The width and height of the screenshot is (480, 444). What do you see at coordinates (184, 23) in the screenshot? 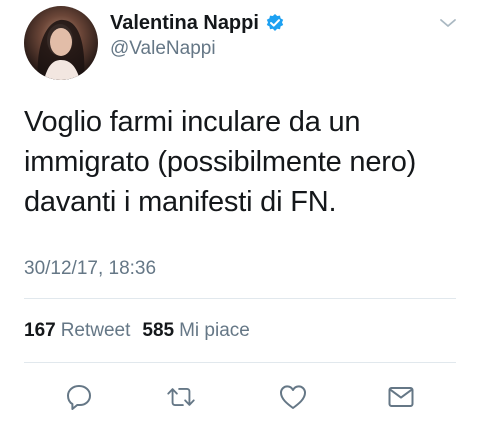
I see `author-name: Valentina Nappi` at bounding box center [184, 23].